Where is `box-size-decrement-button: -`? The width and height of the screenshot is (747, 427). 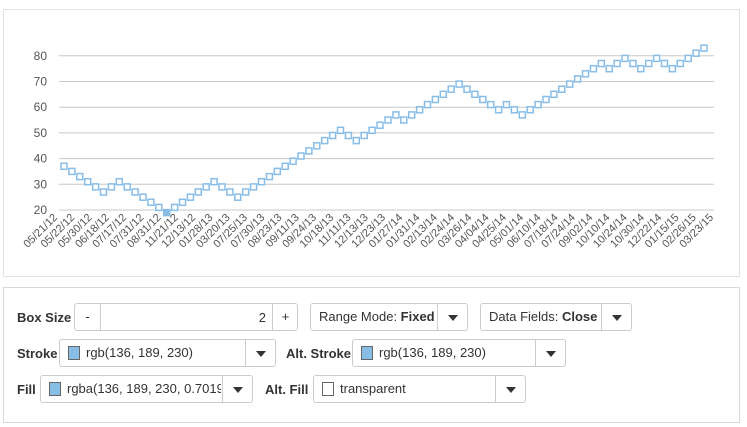
box-size-decrement-button: - is located at coordinates (88, 317).